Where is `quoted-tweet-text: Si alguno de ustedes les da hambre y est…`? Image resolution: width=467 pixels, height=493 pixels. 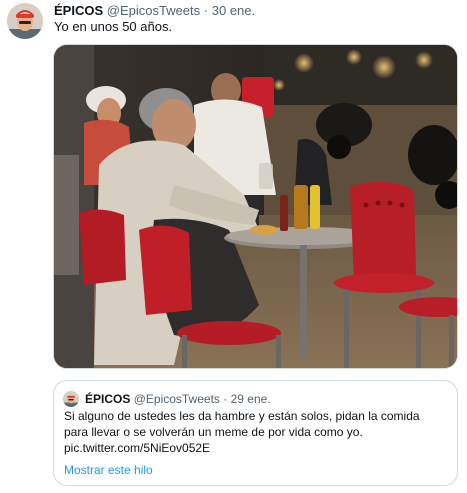
quoted-tweet-text: Si alguno de ustedes les da hambre y est… is located at coordinates (259, 432).